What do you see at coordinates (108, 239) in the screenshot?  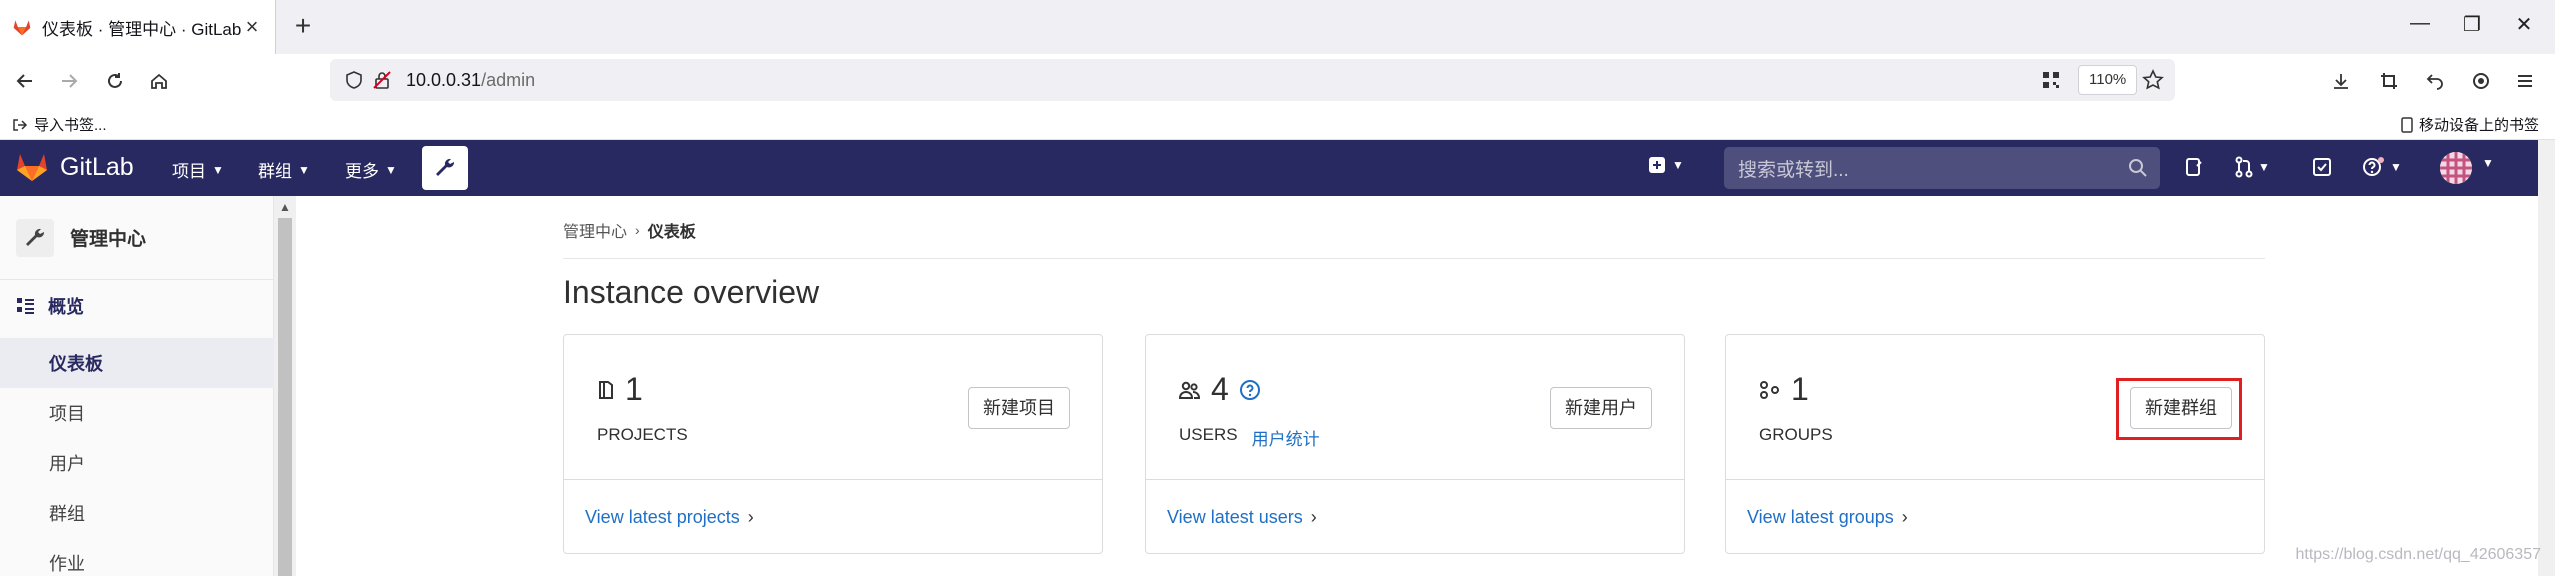 I see `sidebar-title-label: 管理中心` at bounding box center [108, 239].